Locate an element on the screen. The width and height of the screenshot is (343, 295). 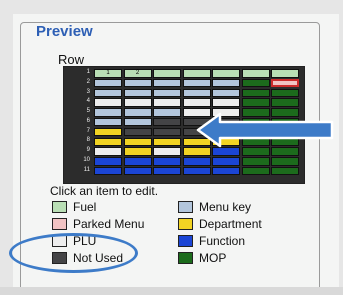
legend-mop: MOP is located at coordinates (202, 258).